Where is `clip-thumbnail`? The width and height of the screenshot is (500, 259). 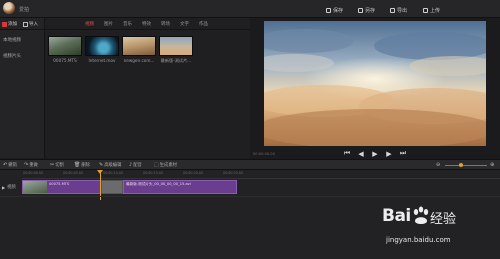
clip-thumbnail is located at coordinates (35, 187).